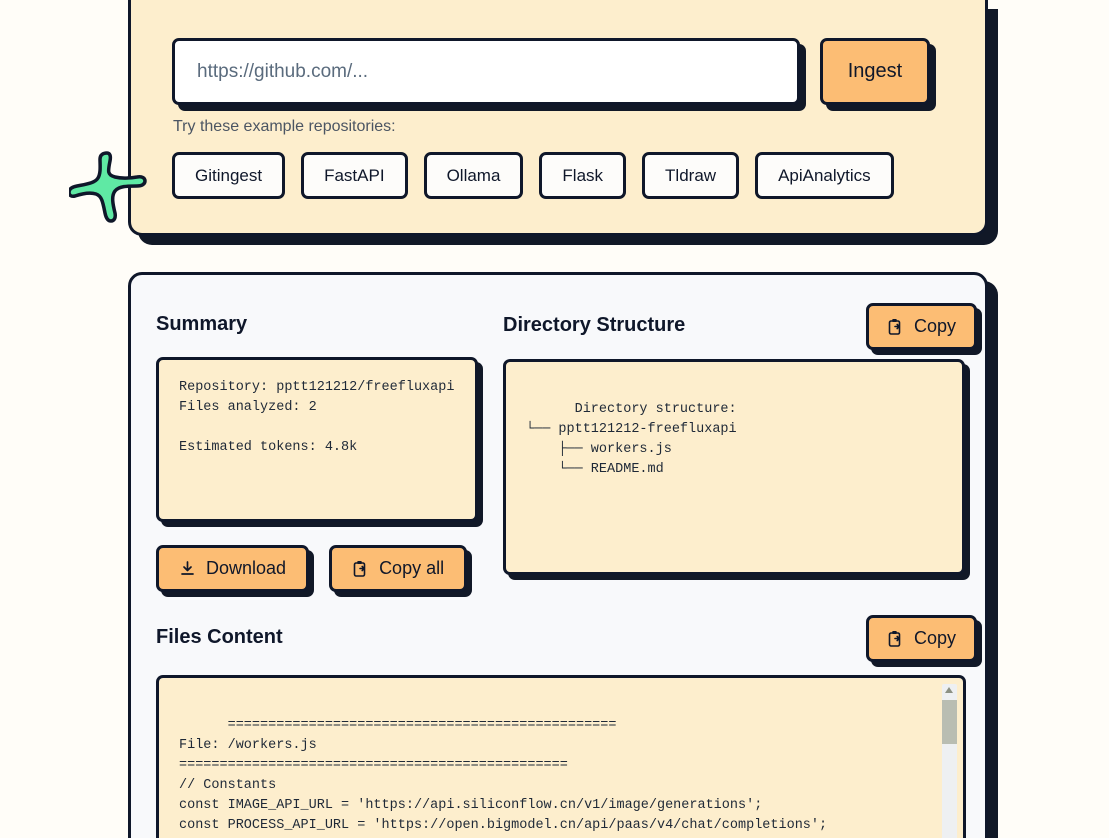 This screenshot has width=1109, height=838. I want to click on copy-directory-button: Copy, so click(922, 326).